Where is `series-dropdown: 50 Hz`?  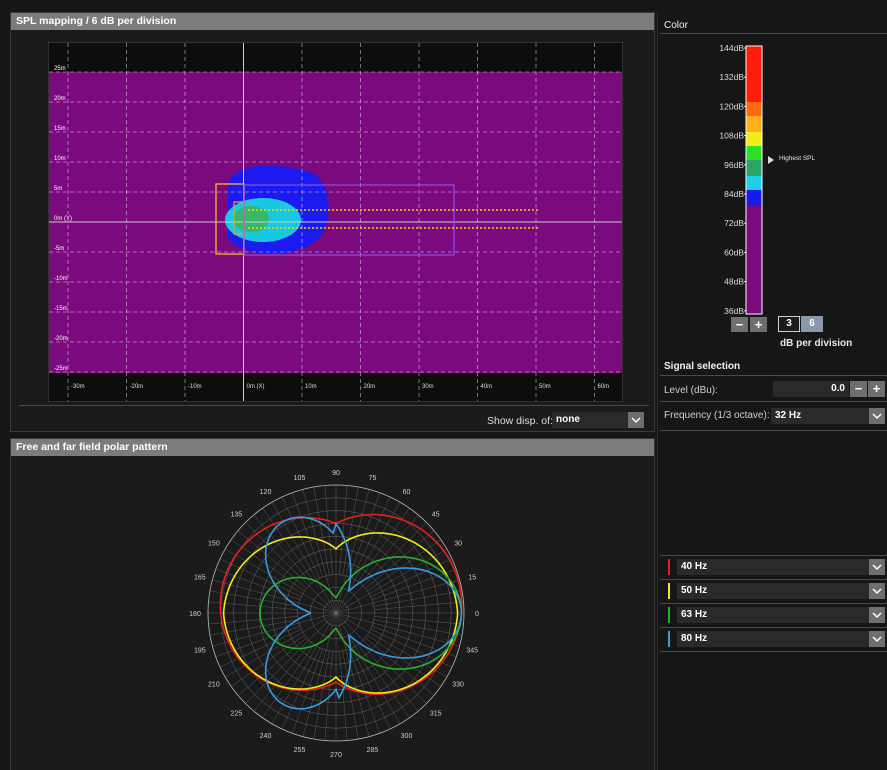
series-dropdown: 50 Hz is located at coordinates (774, 591).